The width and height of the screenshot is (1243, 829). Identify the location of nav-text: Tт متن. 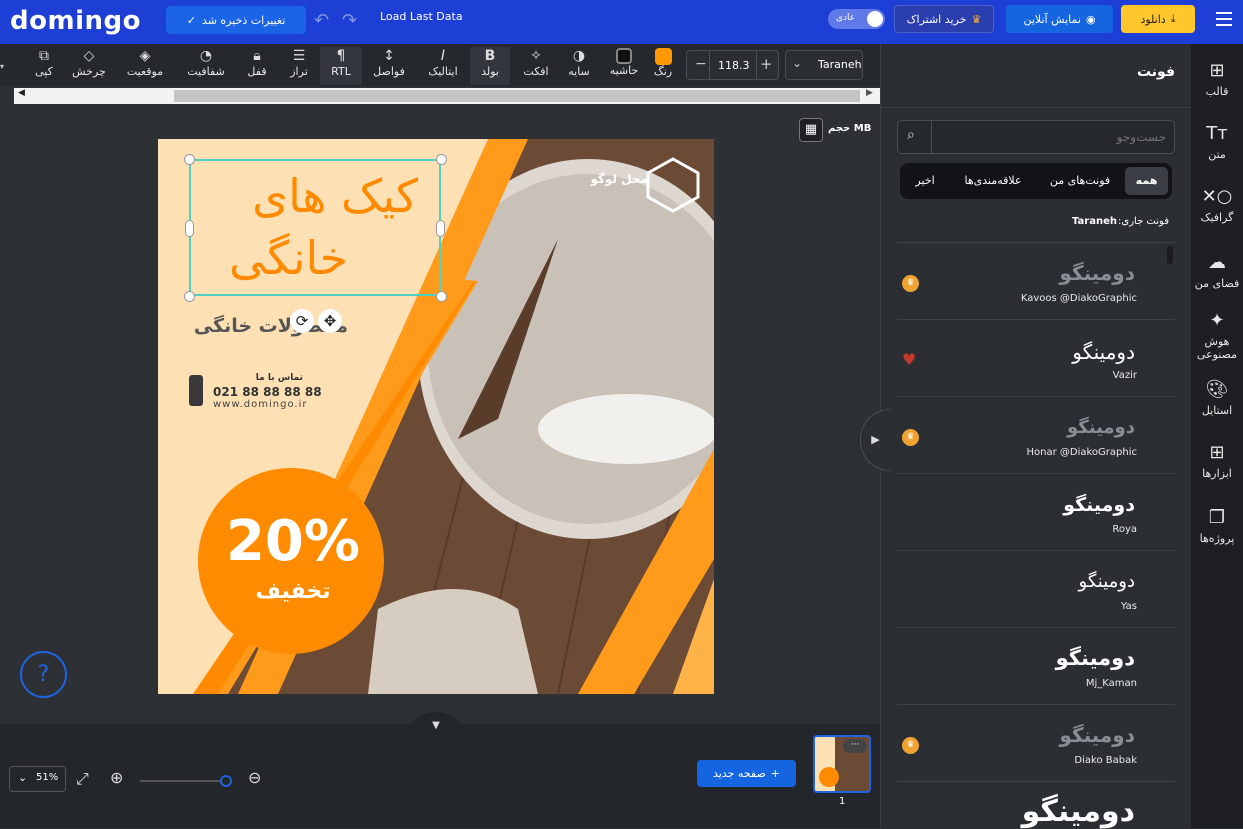
(1217, 142).